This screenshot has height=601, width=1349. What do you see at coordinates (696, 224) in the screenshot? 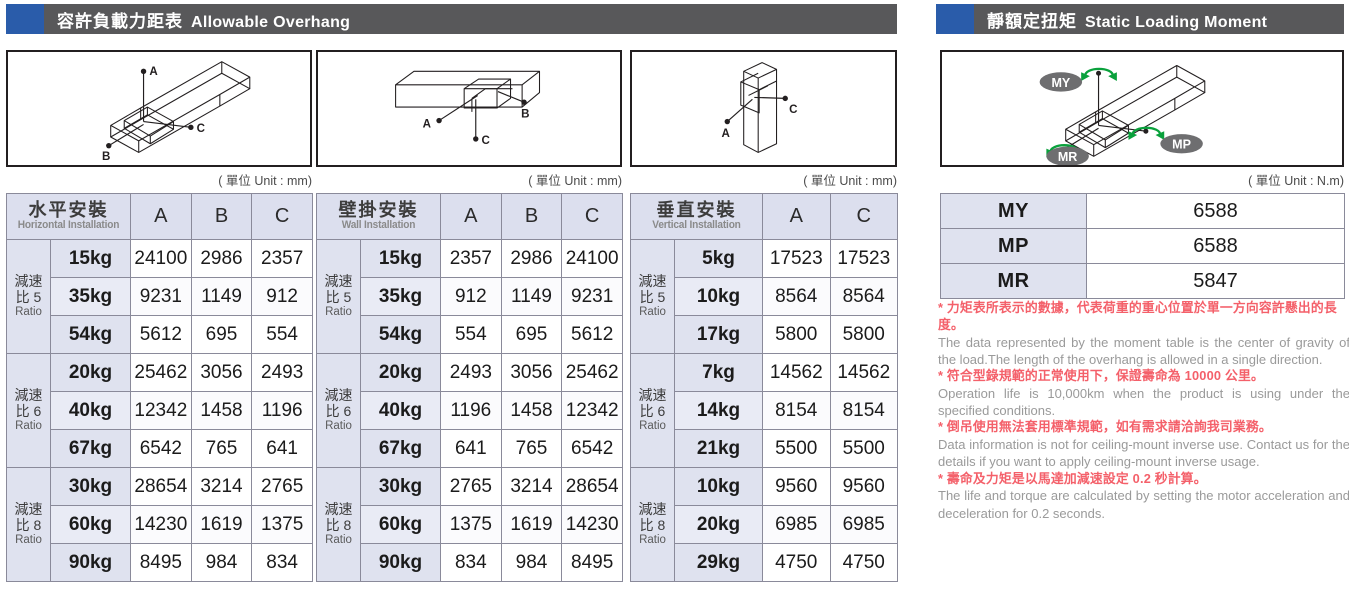
I see `header-install-type-en: Vertical Installation` at bounding box center [696, 224].